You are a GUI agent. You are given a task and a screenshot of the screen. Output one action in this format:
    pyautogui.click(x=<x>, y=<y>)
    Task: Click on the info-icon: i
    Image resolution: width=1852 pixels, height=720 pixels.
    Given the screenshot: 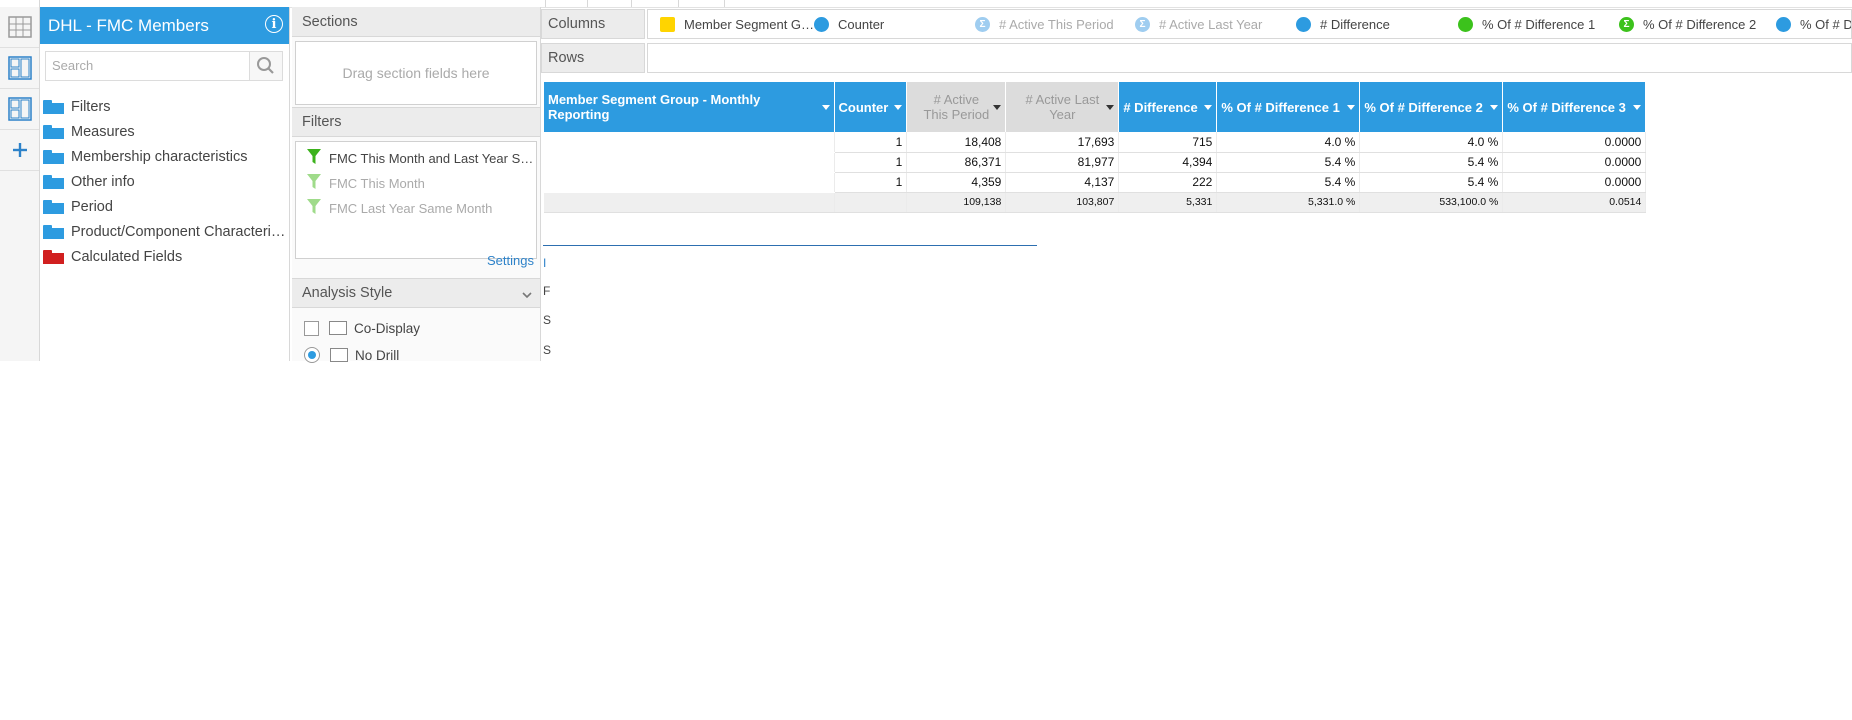 What is the action you would take?
    pyautogui.click(x=274, y=24)
    